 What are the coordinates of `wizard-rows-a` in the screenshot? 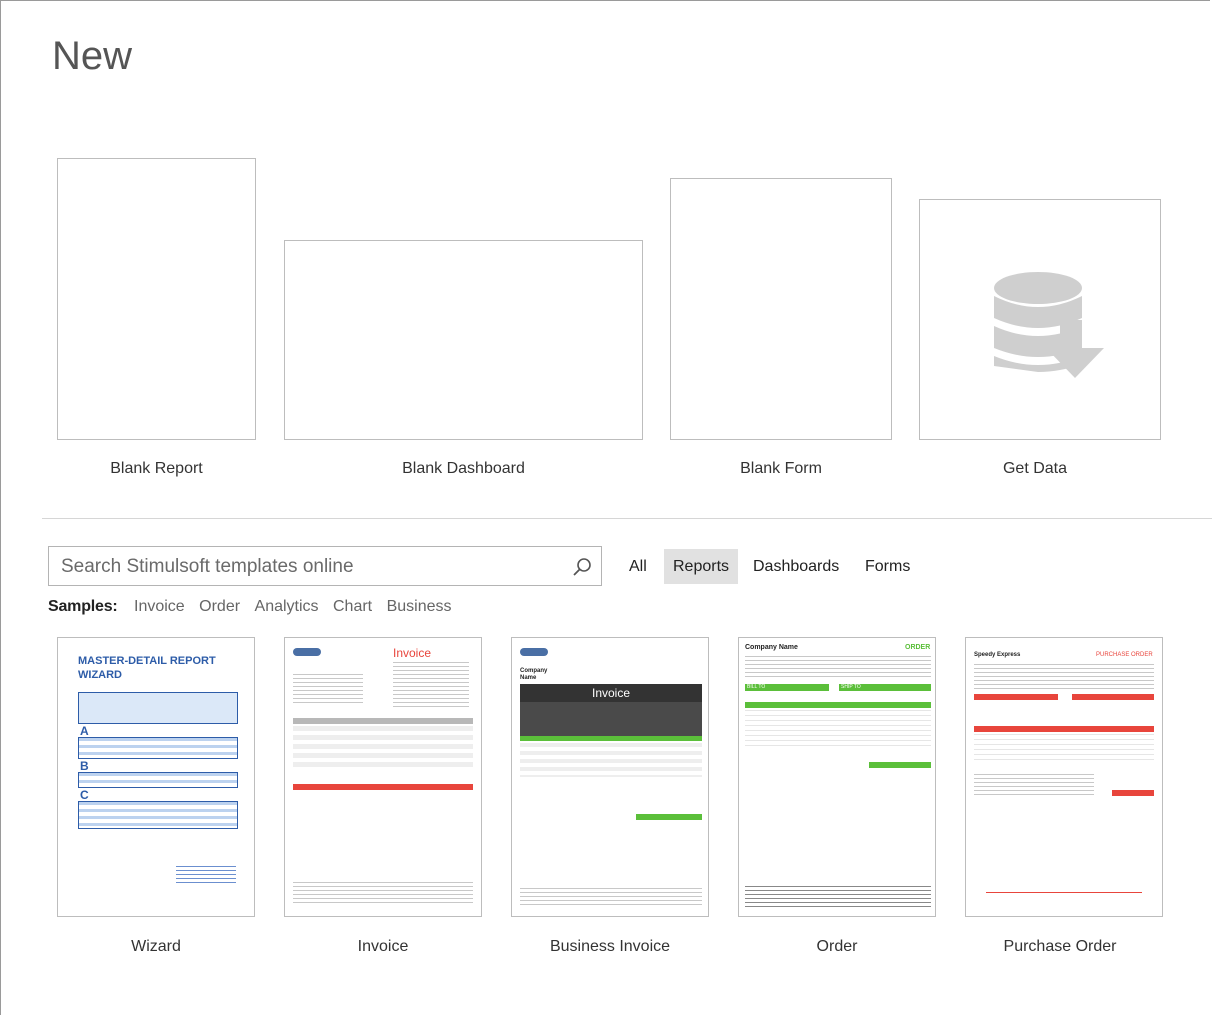 It's located at (158, 748).